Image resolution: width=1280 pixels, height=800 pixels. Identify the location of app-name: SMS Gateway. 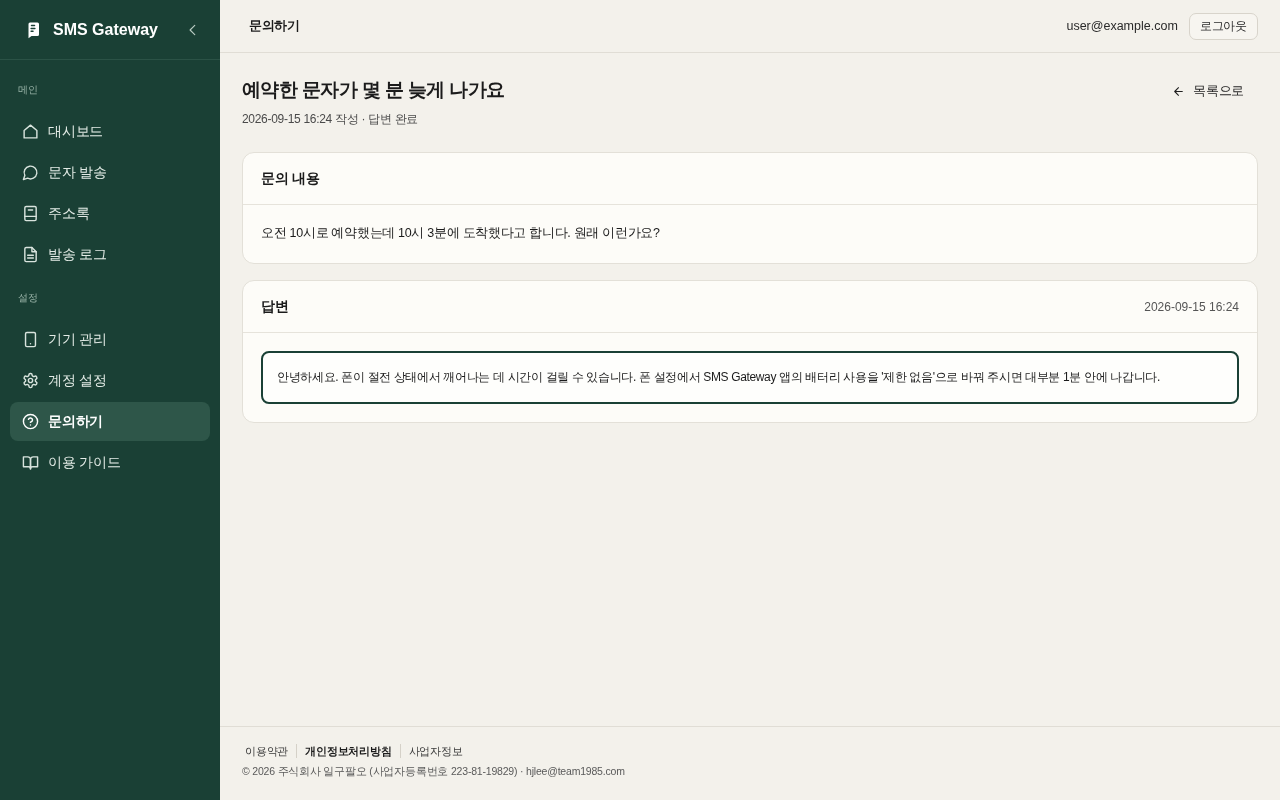
(106, 29).